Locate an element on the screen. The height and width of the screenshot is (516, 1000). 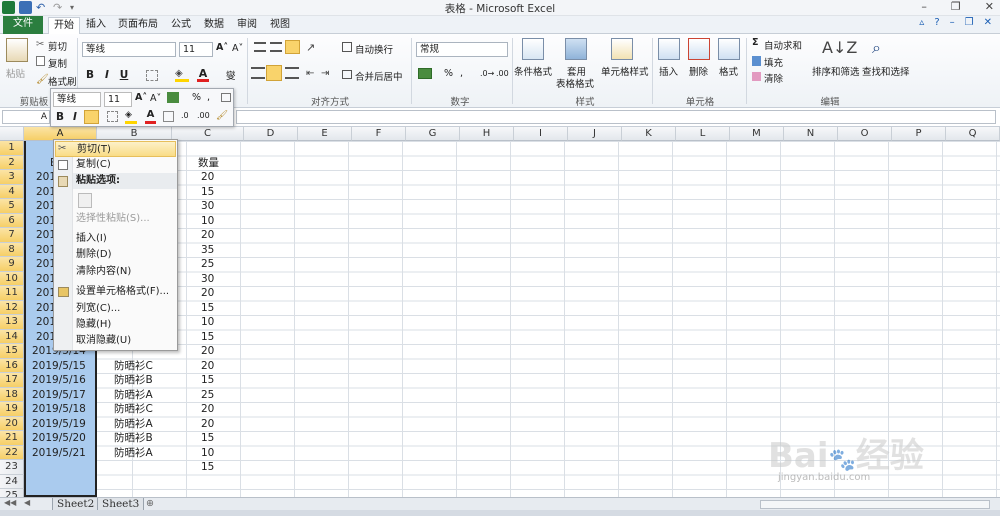
mini-increase-decimal-icon: .0 is located at coordinates (185, 115).